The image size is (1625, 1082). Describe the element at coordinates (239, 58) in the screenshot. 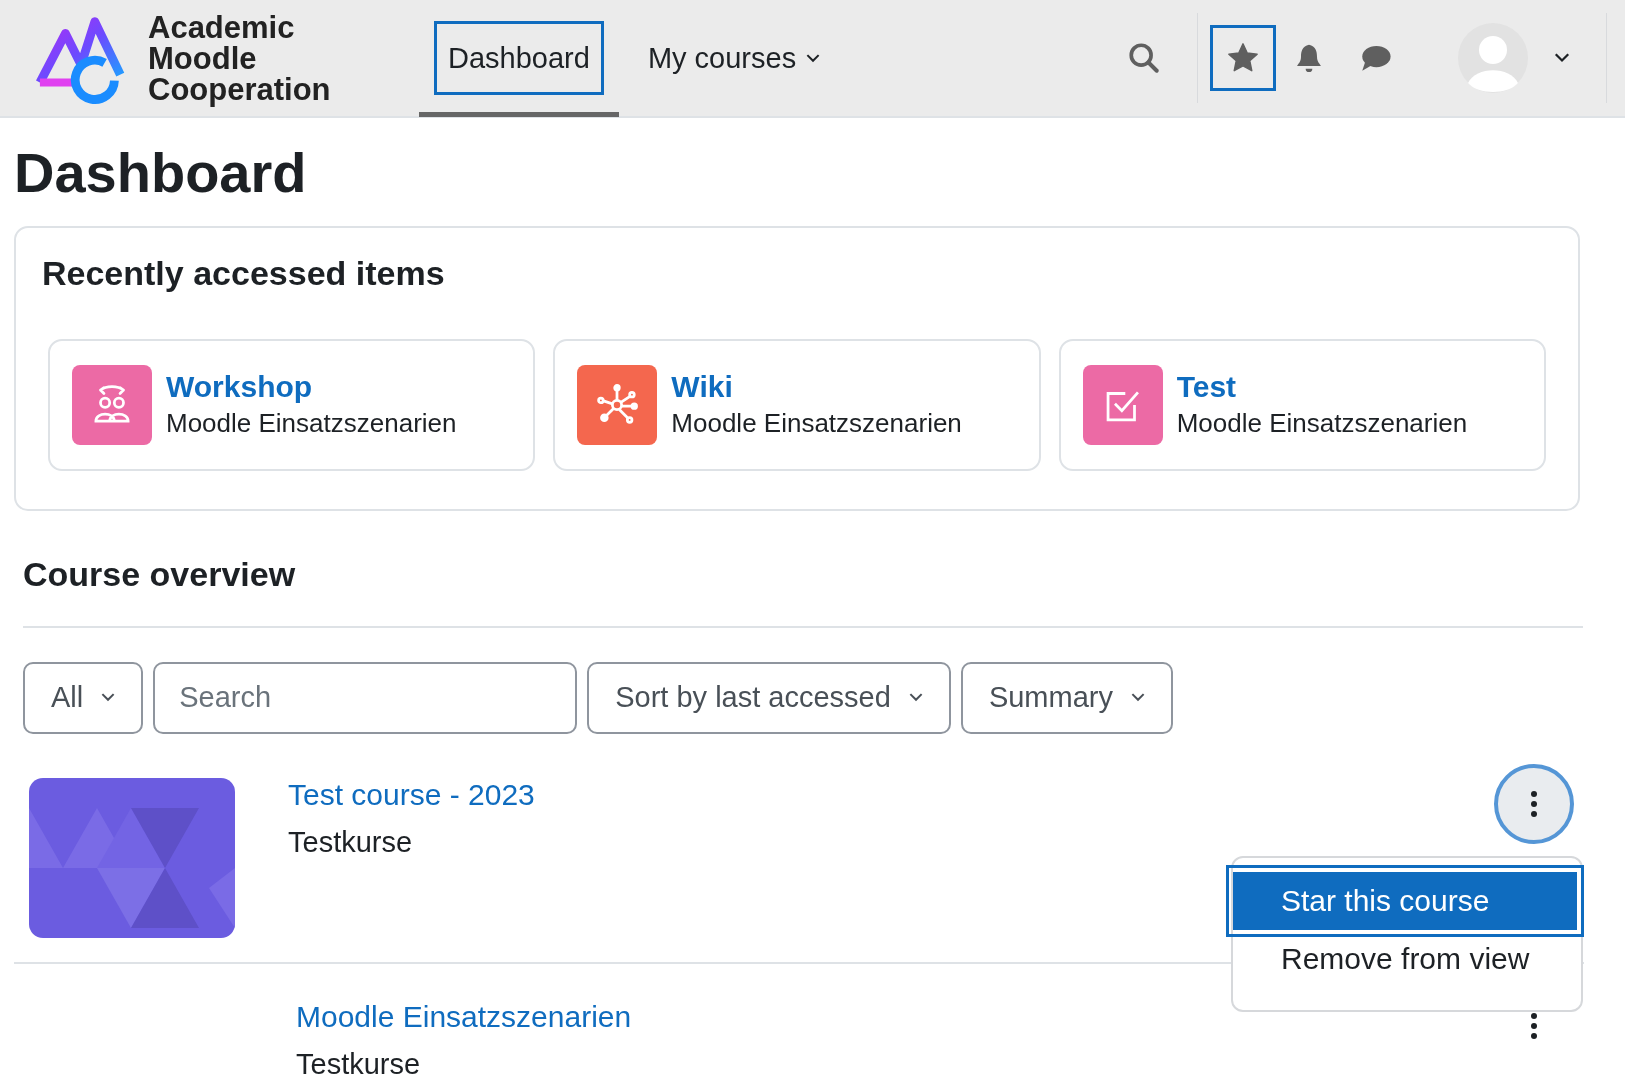

I see `brand-name: Academic Moodle Cooperation` at that location.